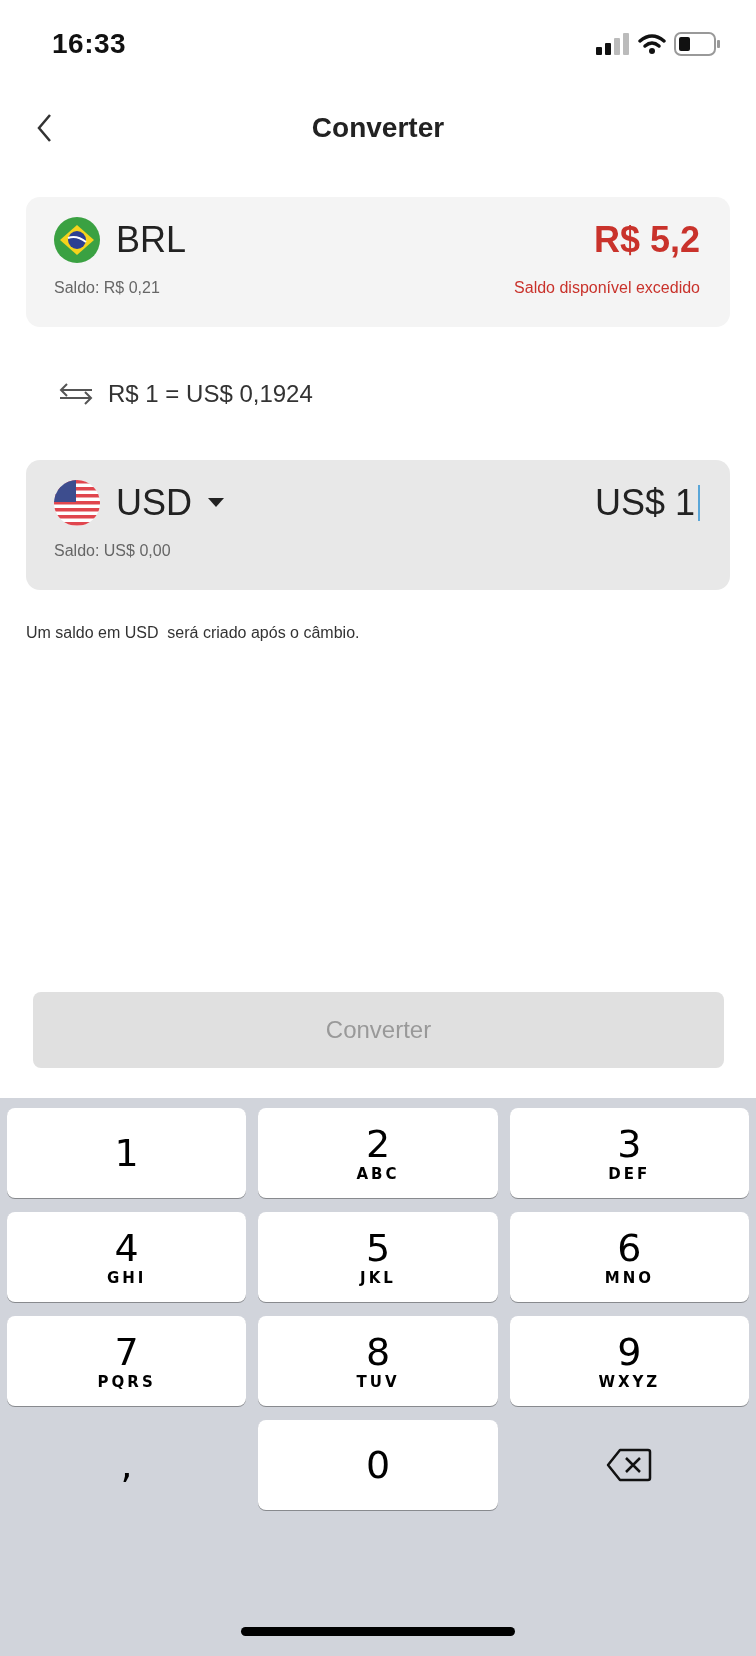 The width and height of the screenshot is (756, 1656). Describe the element at coordinates (378, 1153) in the screenshot. I see `keypad-key: 2 ABC` at that location.